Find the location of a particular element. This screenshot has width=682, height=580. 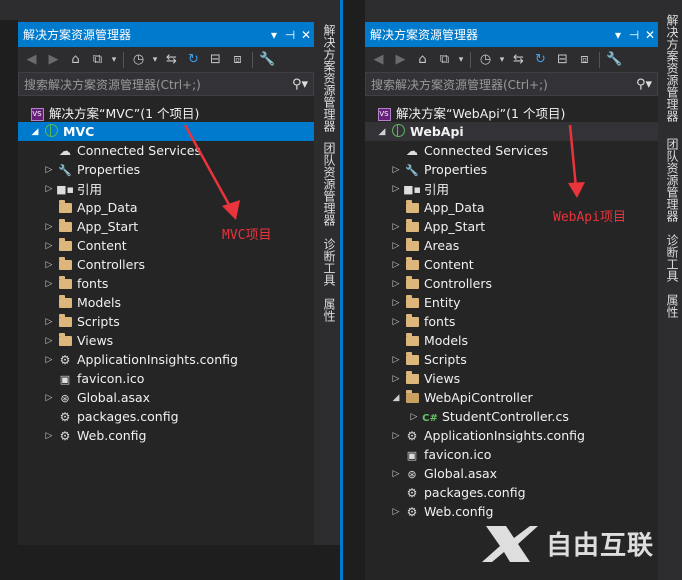

annotation-arrows is located at coordinates (384, 172).